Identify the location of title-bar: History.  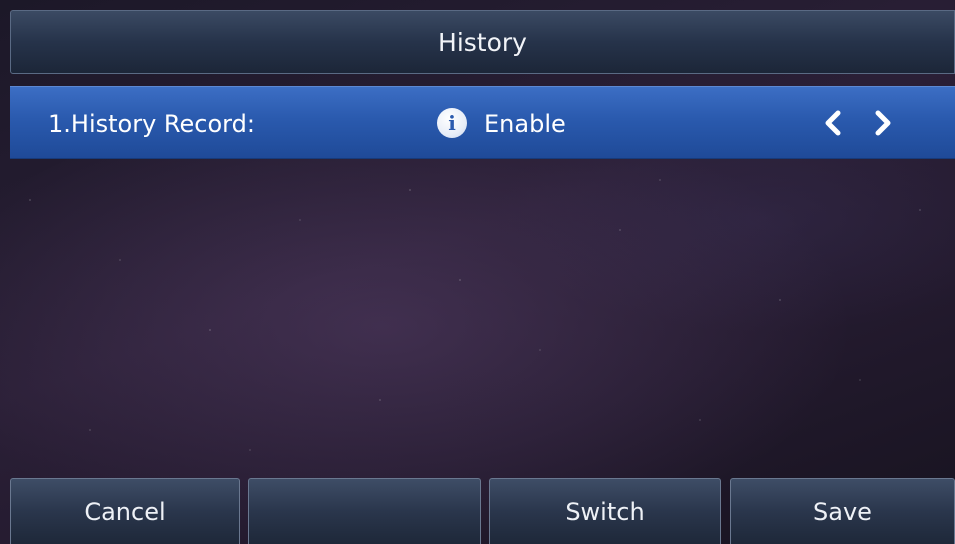
(482, 42).